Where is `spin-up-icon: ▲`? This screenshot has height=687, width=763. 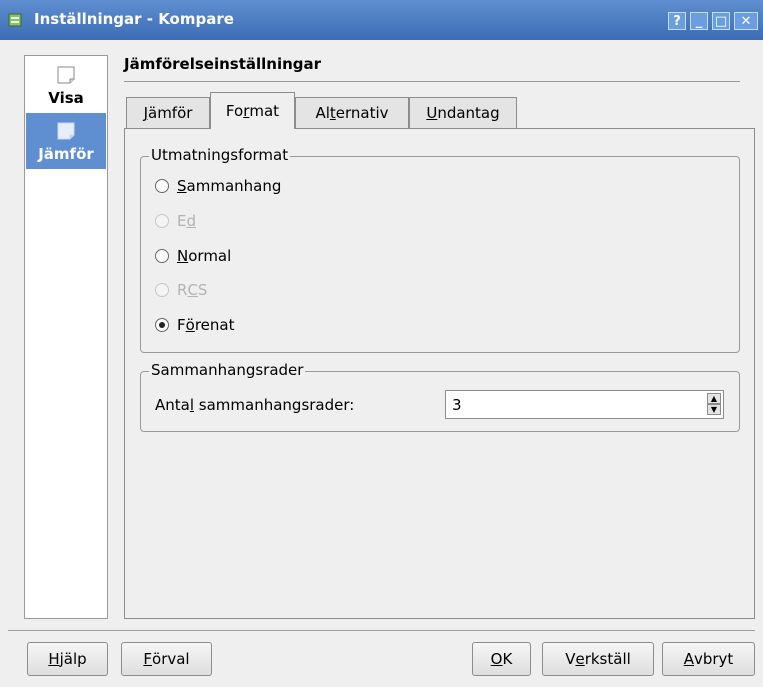
spin-up-icon: ▲ is located at coordinates (714, 398).